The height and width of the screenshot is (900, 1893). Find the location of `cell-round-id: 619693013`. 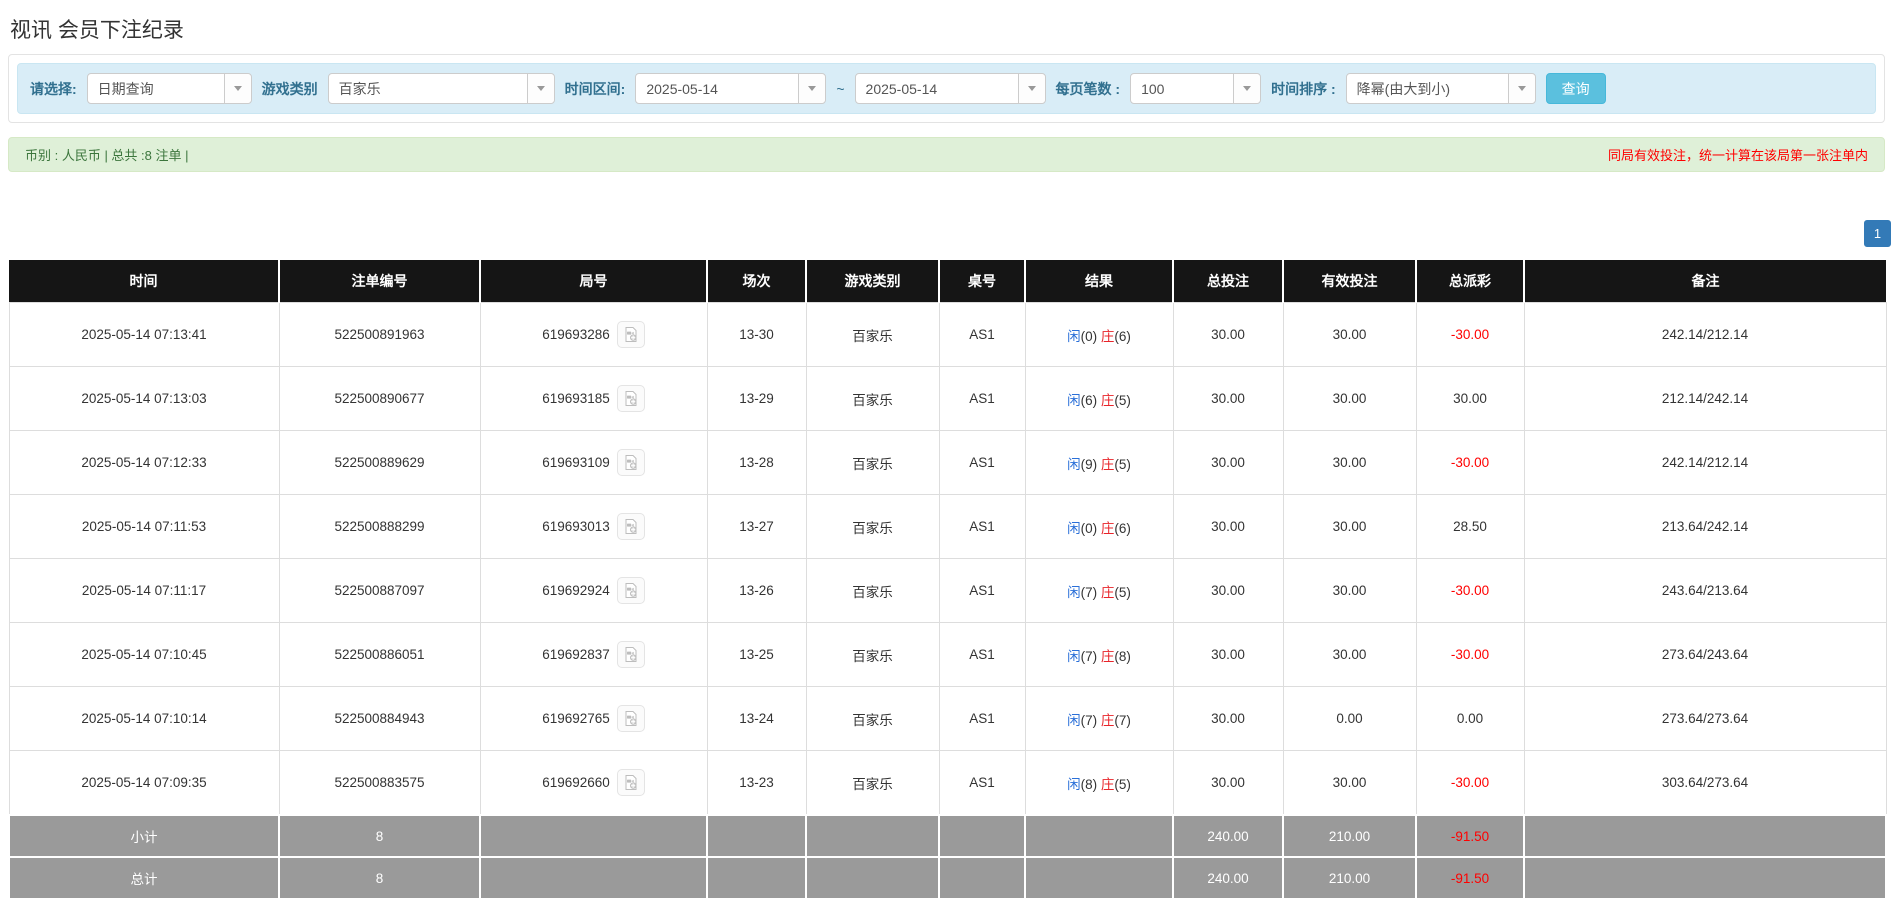

cell-round-id: 619693013 is located at coordinates (593, 526).